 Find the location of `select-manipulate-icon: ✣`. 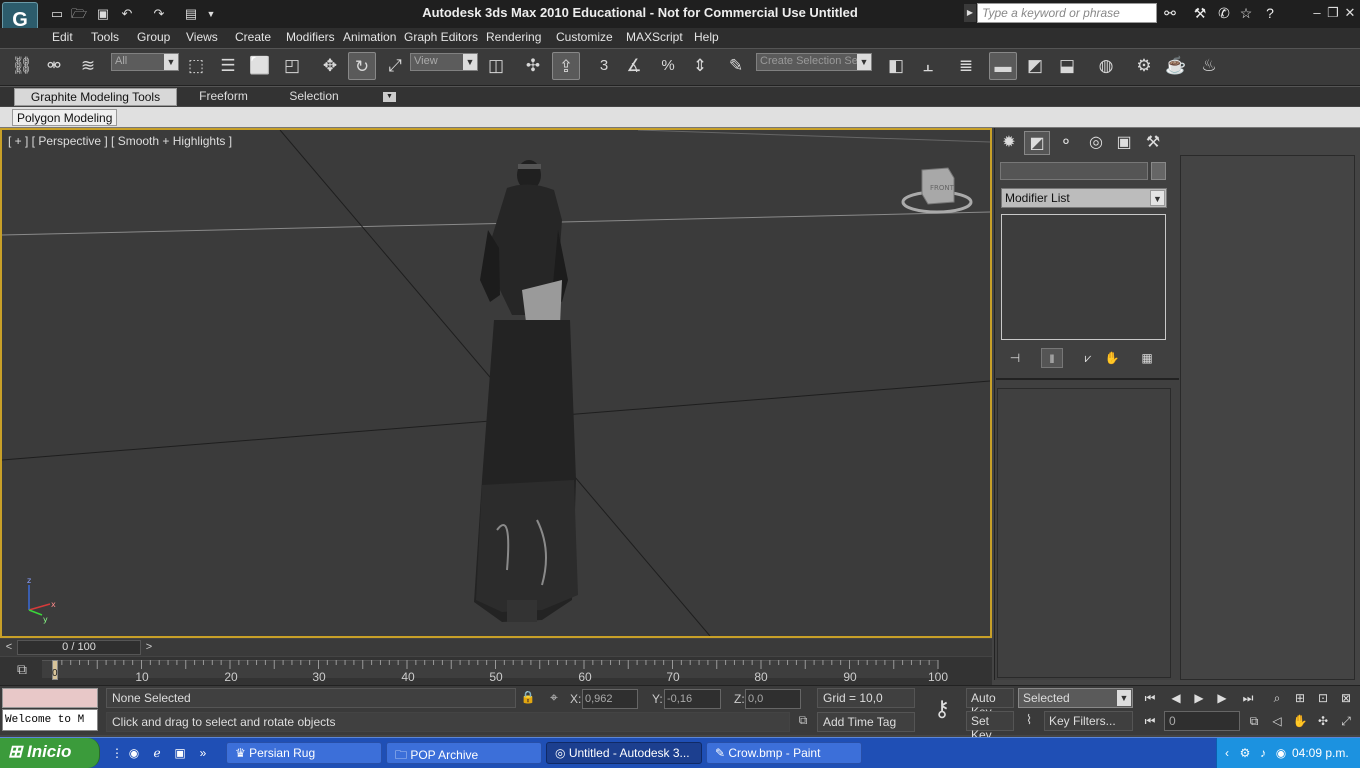

select-manipulate-icon: ✣ is located at coordinates (533, 66).